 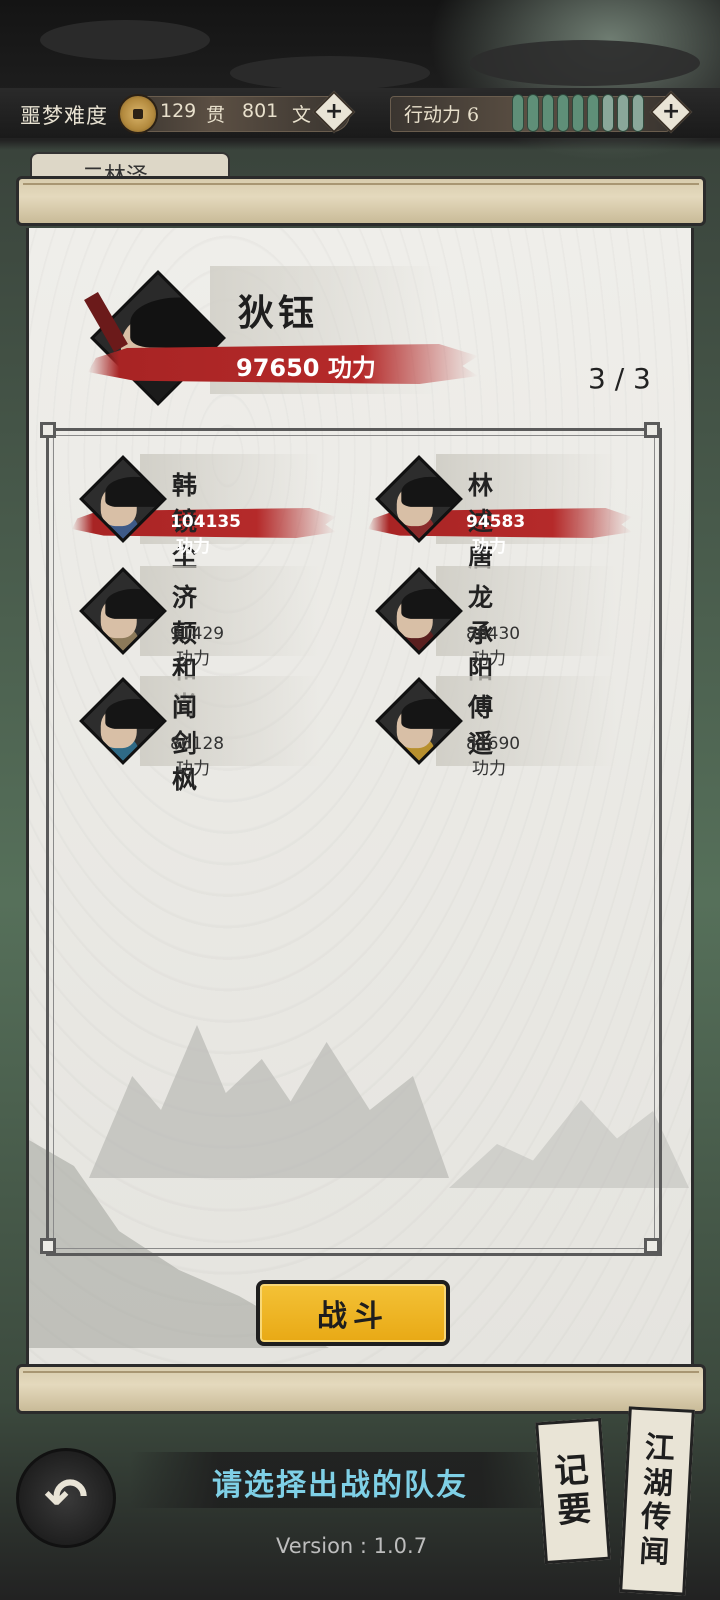 What do you see at coordinates (493, 744) in the screenshot?
I see `companion-power-value: 81690` at bounding box center [493, 744].